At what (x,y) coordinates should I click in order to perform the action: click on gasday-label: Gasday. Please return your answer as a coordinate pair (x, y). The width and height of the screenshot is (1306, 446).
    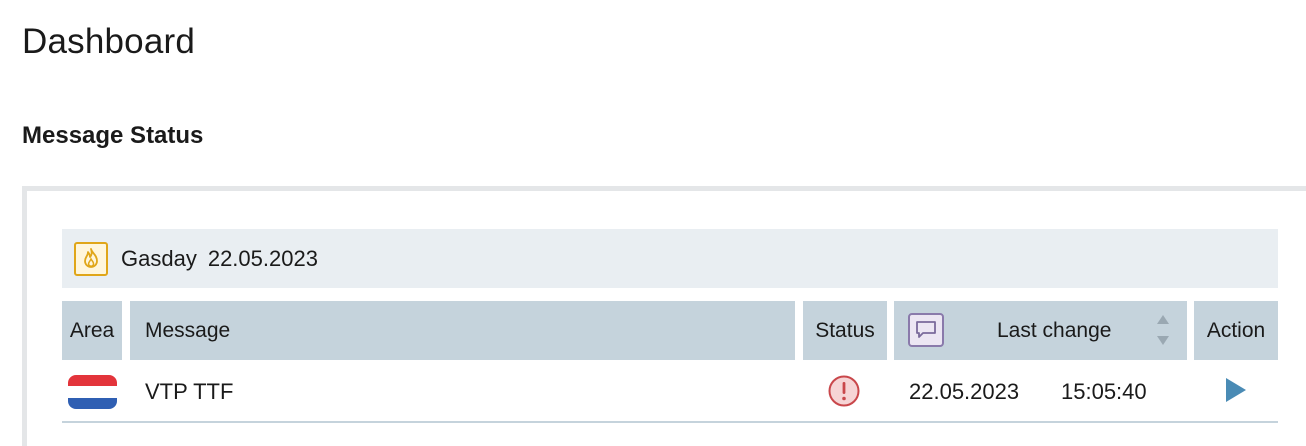
    Looking at the image, I should click on (159, 258).